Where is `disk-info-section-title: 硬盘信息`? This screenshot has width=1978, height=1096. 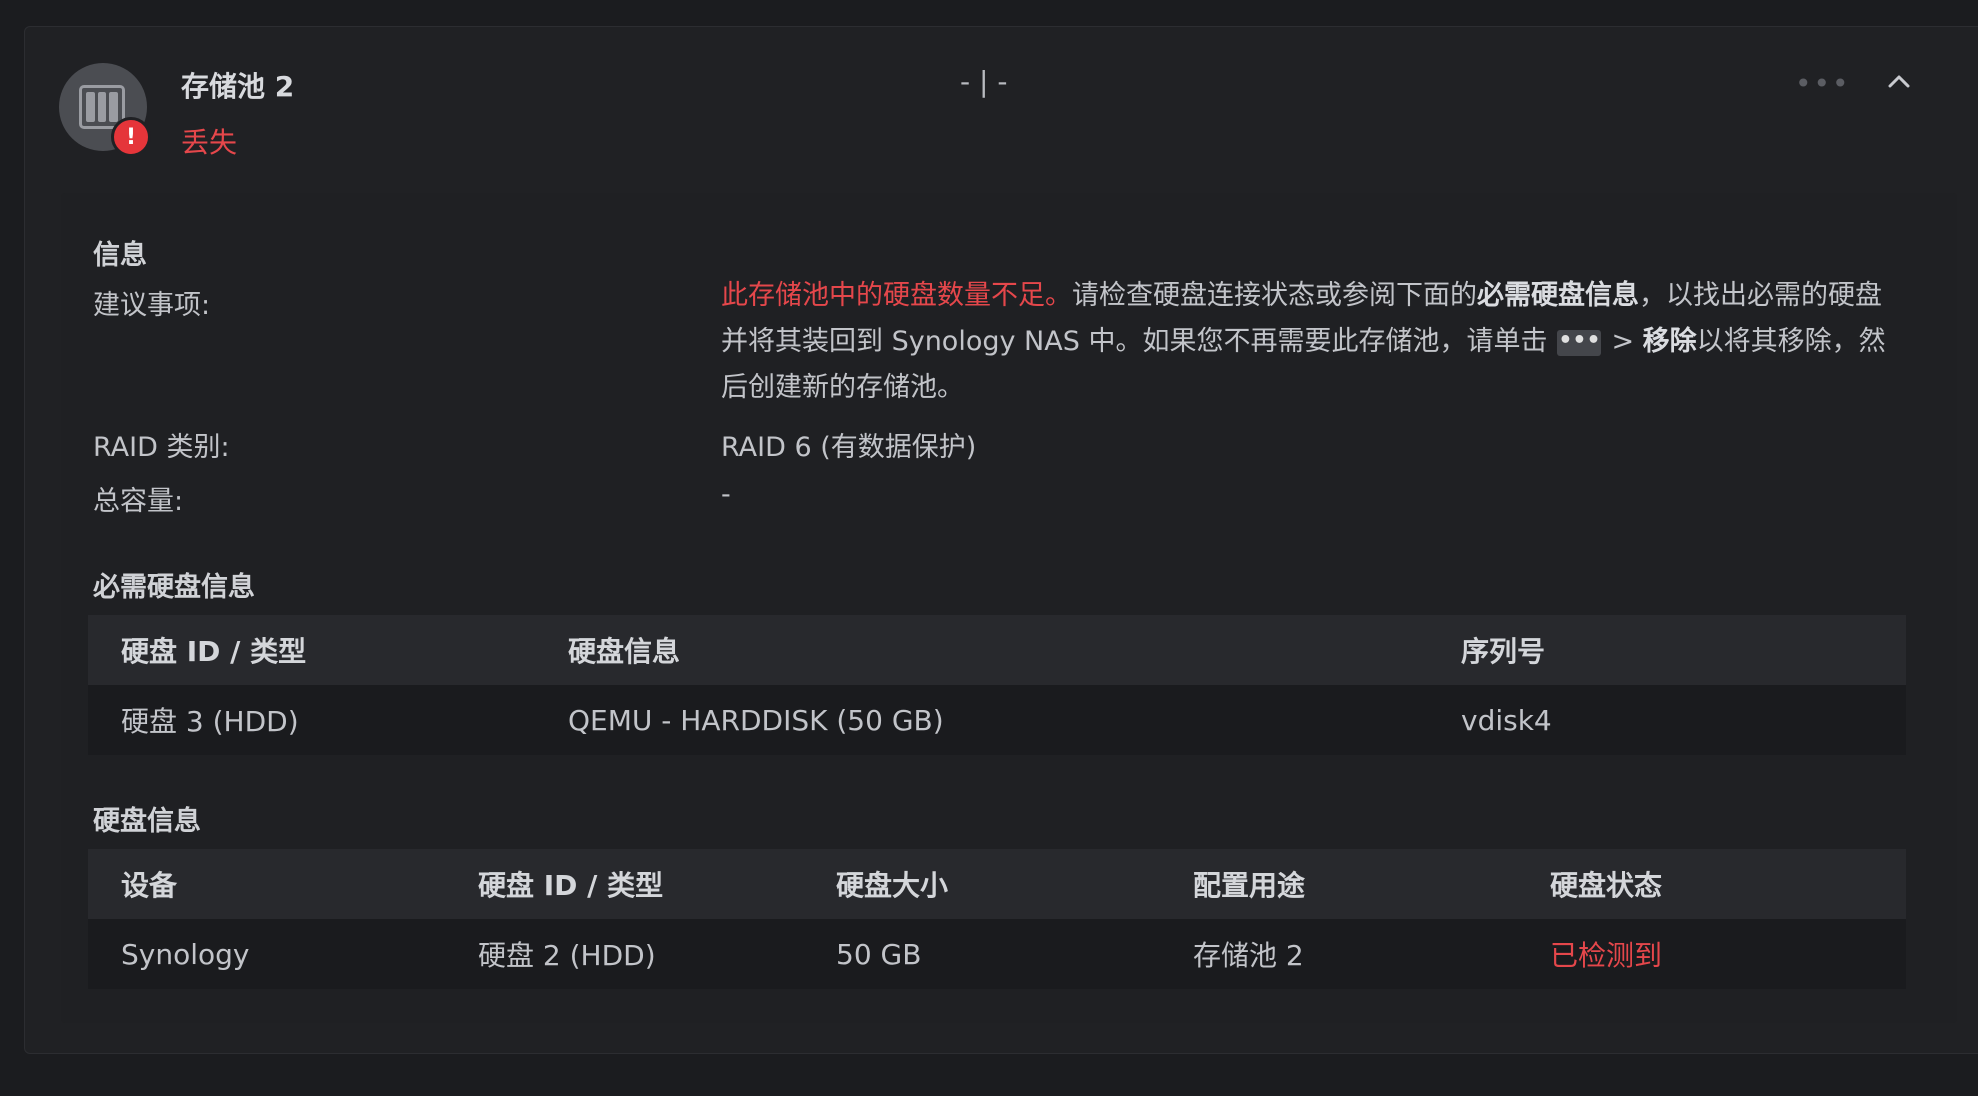
disk-info-section-title: 硬盘信息 is located at coordinates (147, 821).